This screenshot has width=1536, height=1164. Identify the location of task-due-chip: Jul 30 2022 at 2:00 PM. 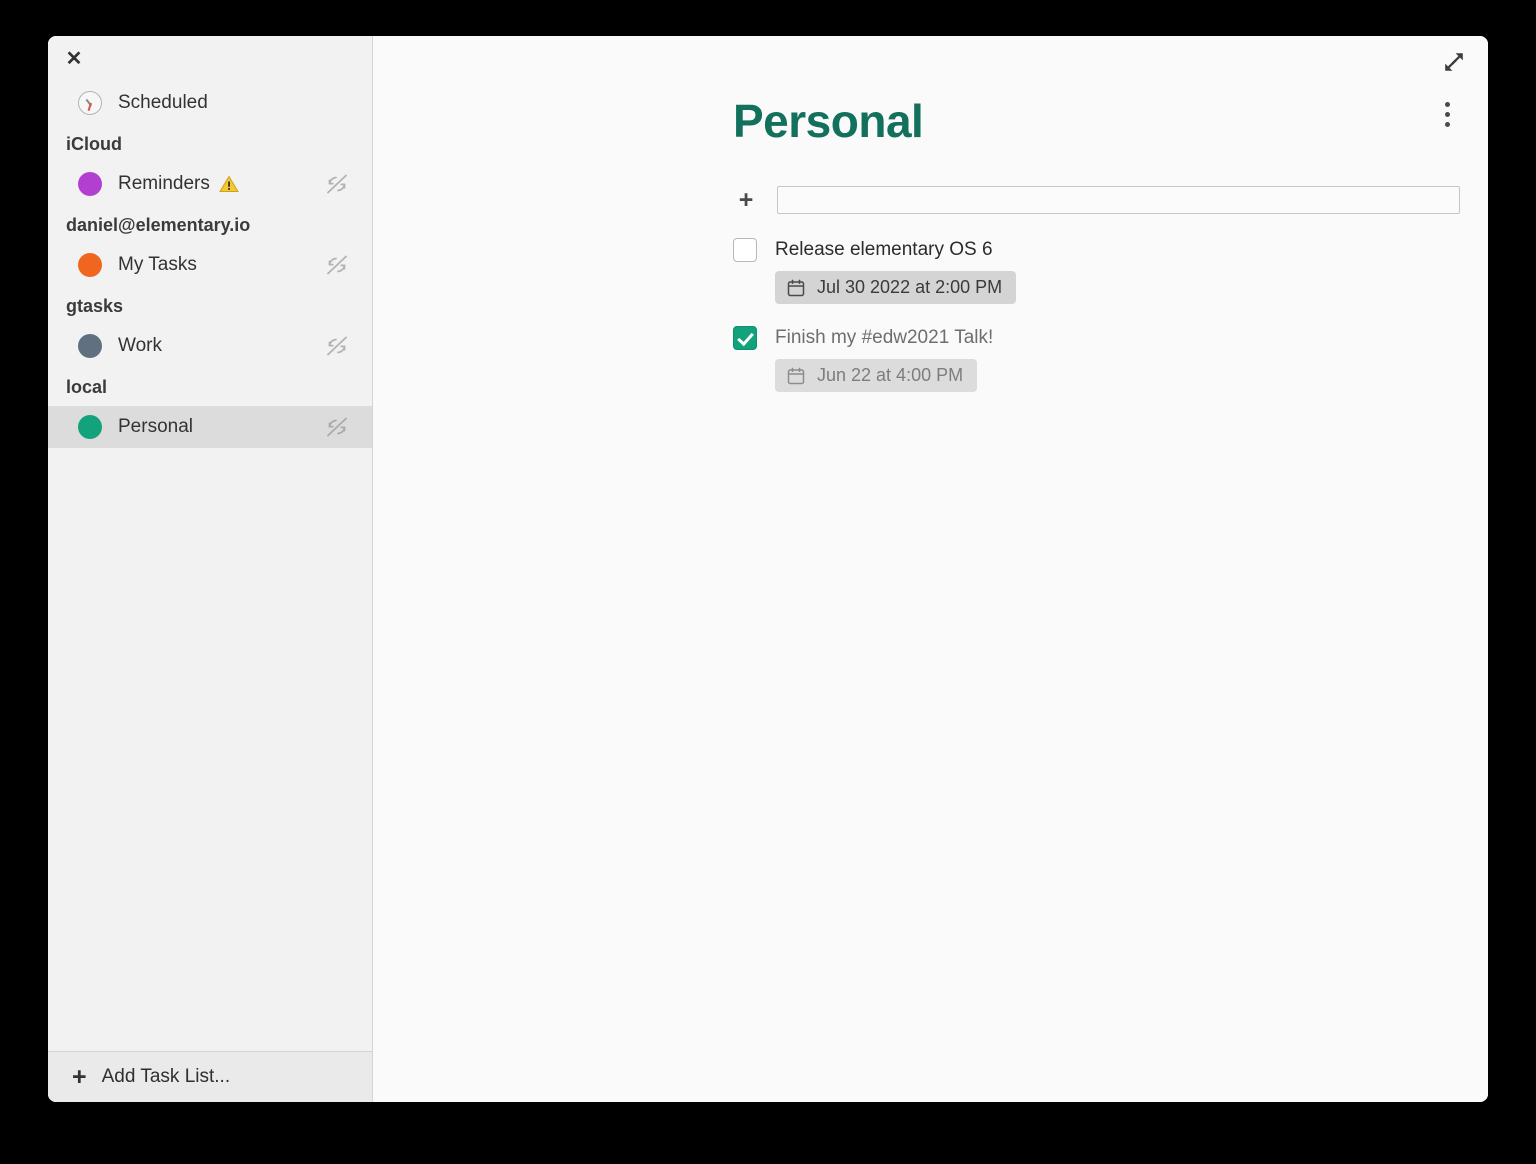
(896, 287).